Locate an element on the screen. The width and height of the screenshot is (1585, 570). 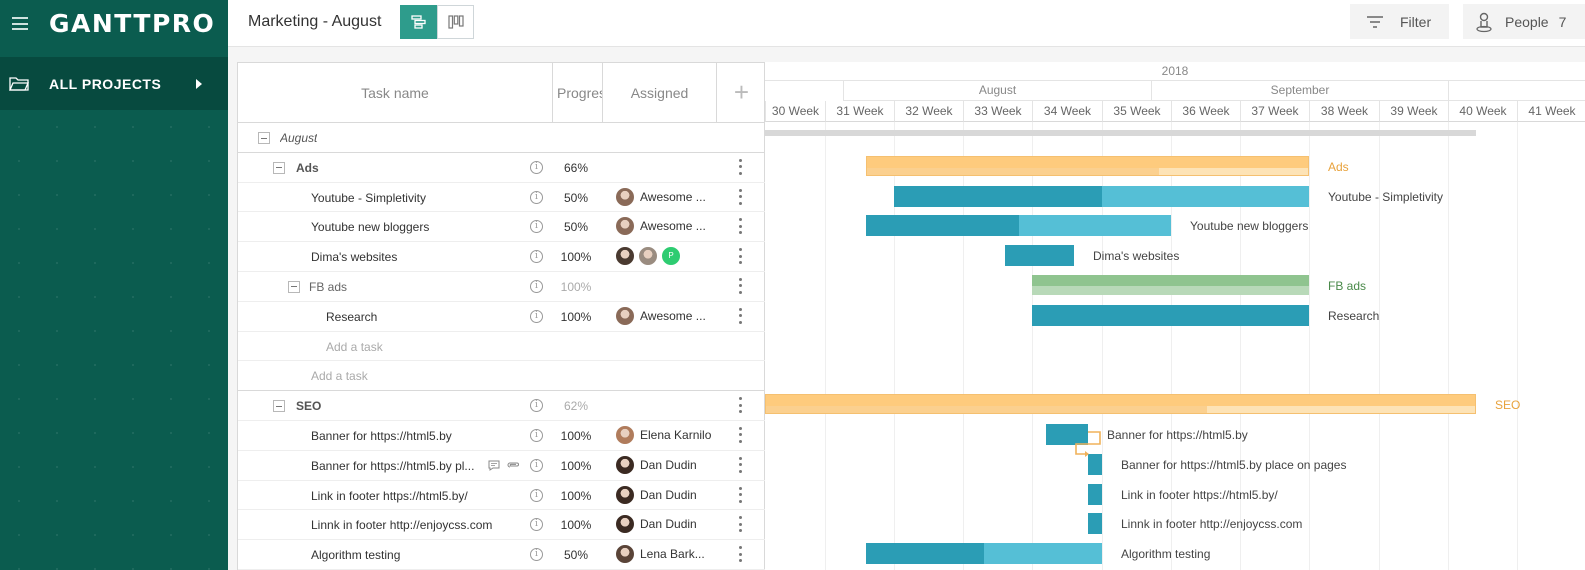
algorithm-testing-label: Algorithm testing is located at coordinates (1166, 554).